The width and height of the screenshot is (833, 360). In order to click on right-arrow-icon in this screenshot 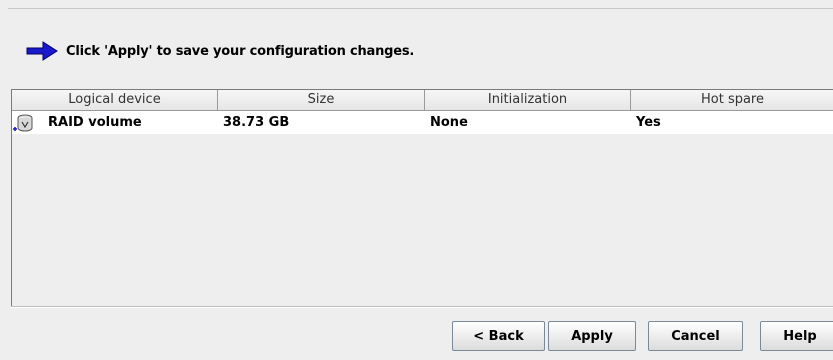, I will do `click(42, 51)`.